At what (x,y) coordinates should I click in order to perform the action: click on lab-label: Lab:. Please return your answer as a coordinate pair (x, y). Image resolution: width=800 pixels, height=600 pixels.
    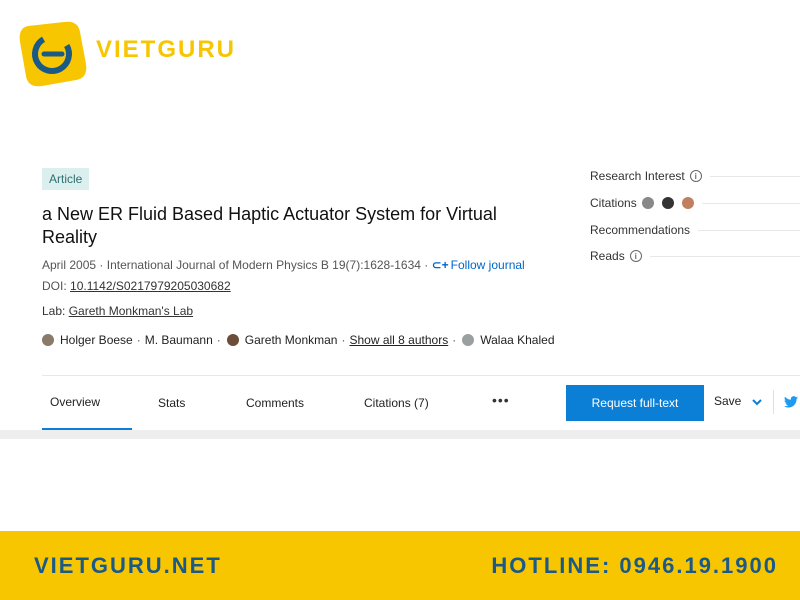
    Looking at the image, I should click on (54, 311).